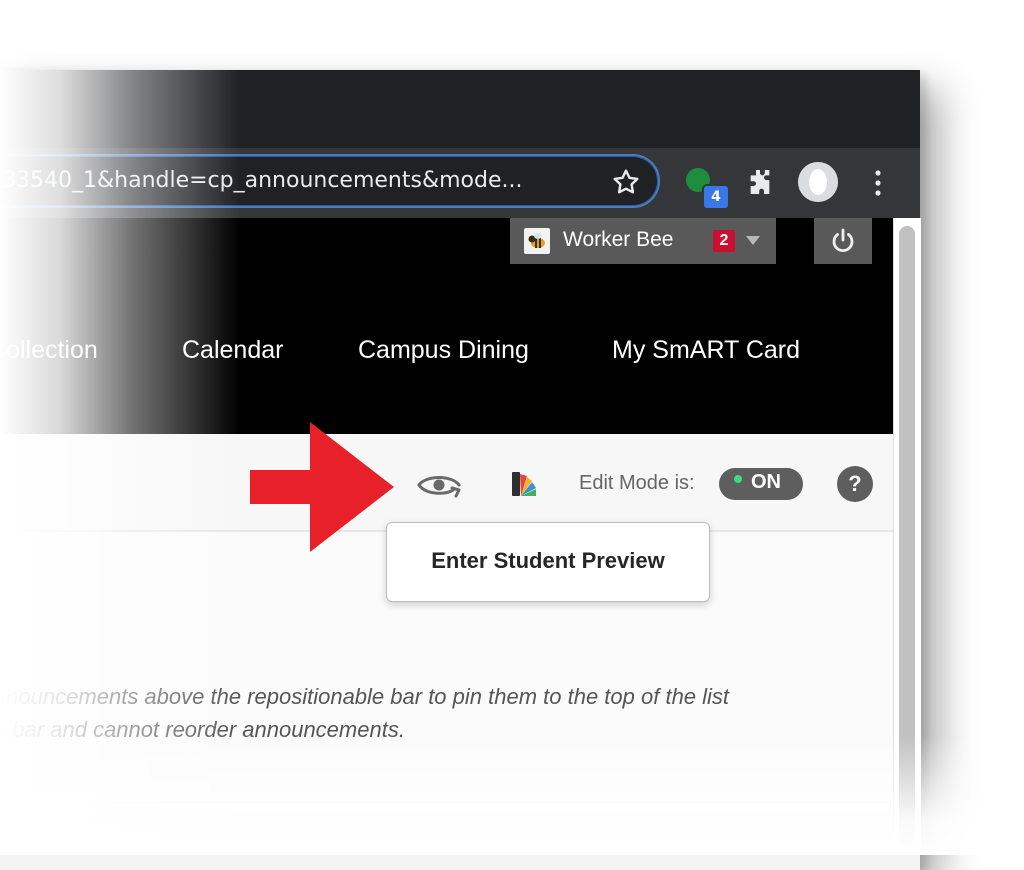  Describe the element at coordinates (637, 483) in the screenshot. I see `edit-mode-label: Edit Mode is:` at that location.